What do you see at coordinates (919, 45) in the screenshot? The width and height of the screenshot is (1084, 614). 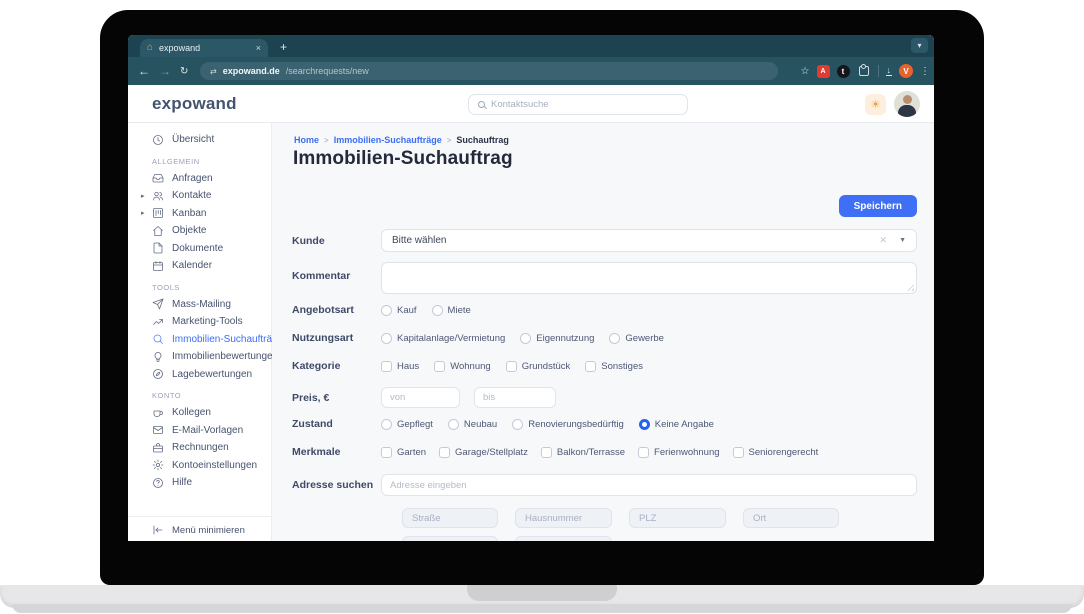 I see `chevron-down-icon: ▾` at bounding box center [919, 45].